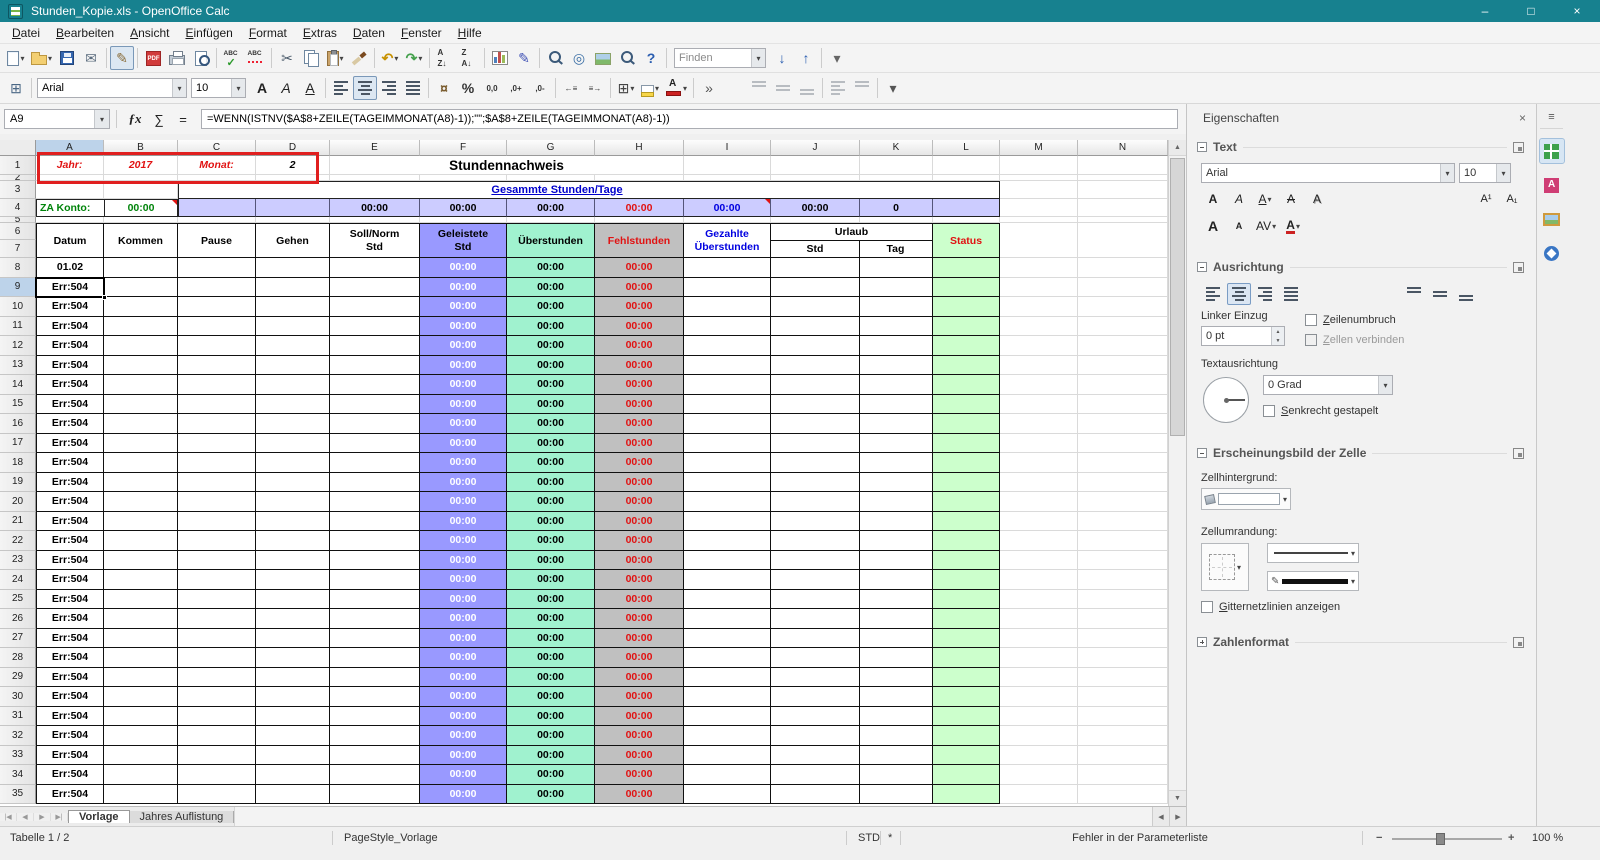  What do you see at coordinates (639, 443) in the screenshot?
I see `cell-H17: 00:00` at bounding box center [639, 443].